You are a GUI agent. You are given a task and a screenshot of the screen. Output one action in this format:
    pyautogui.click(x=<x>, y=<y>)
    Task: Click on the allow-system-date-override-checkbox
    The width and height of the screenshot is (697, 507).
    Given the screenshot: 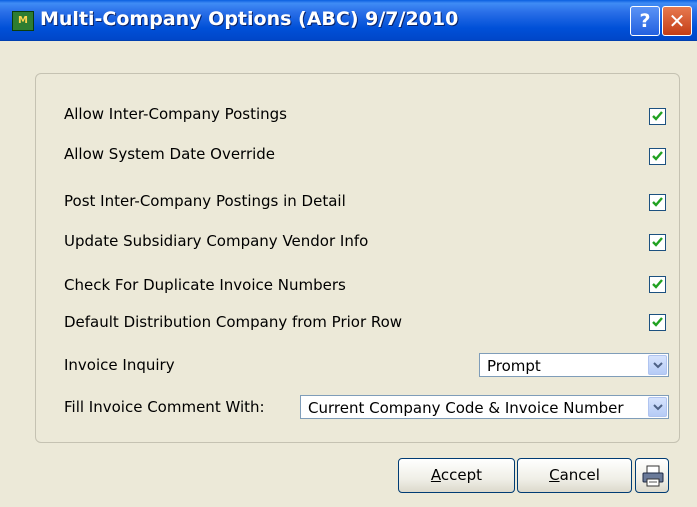 What is the action you would take?
    pyautogui.click(x=657, y=156)
    